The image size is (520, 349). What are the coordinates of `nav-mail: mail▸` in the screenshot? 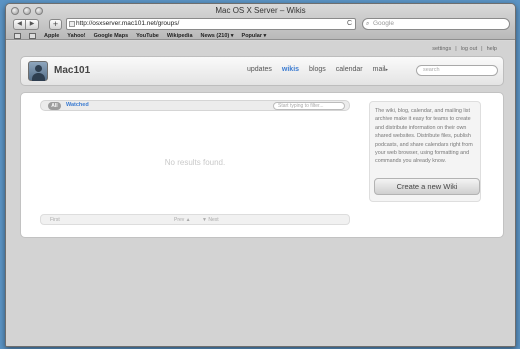 It's located at (380, 69).